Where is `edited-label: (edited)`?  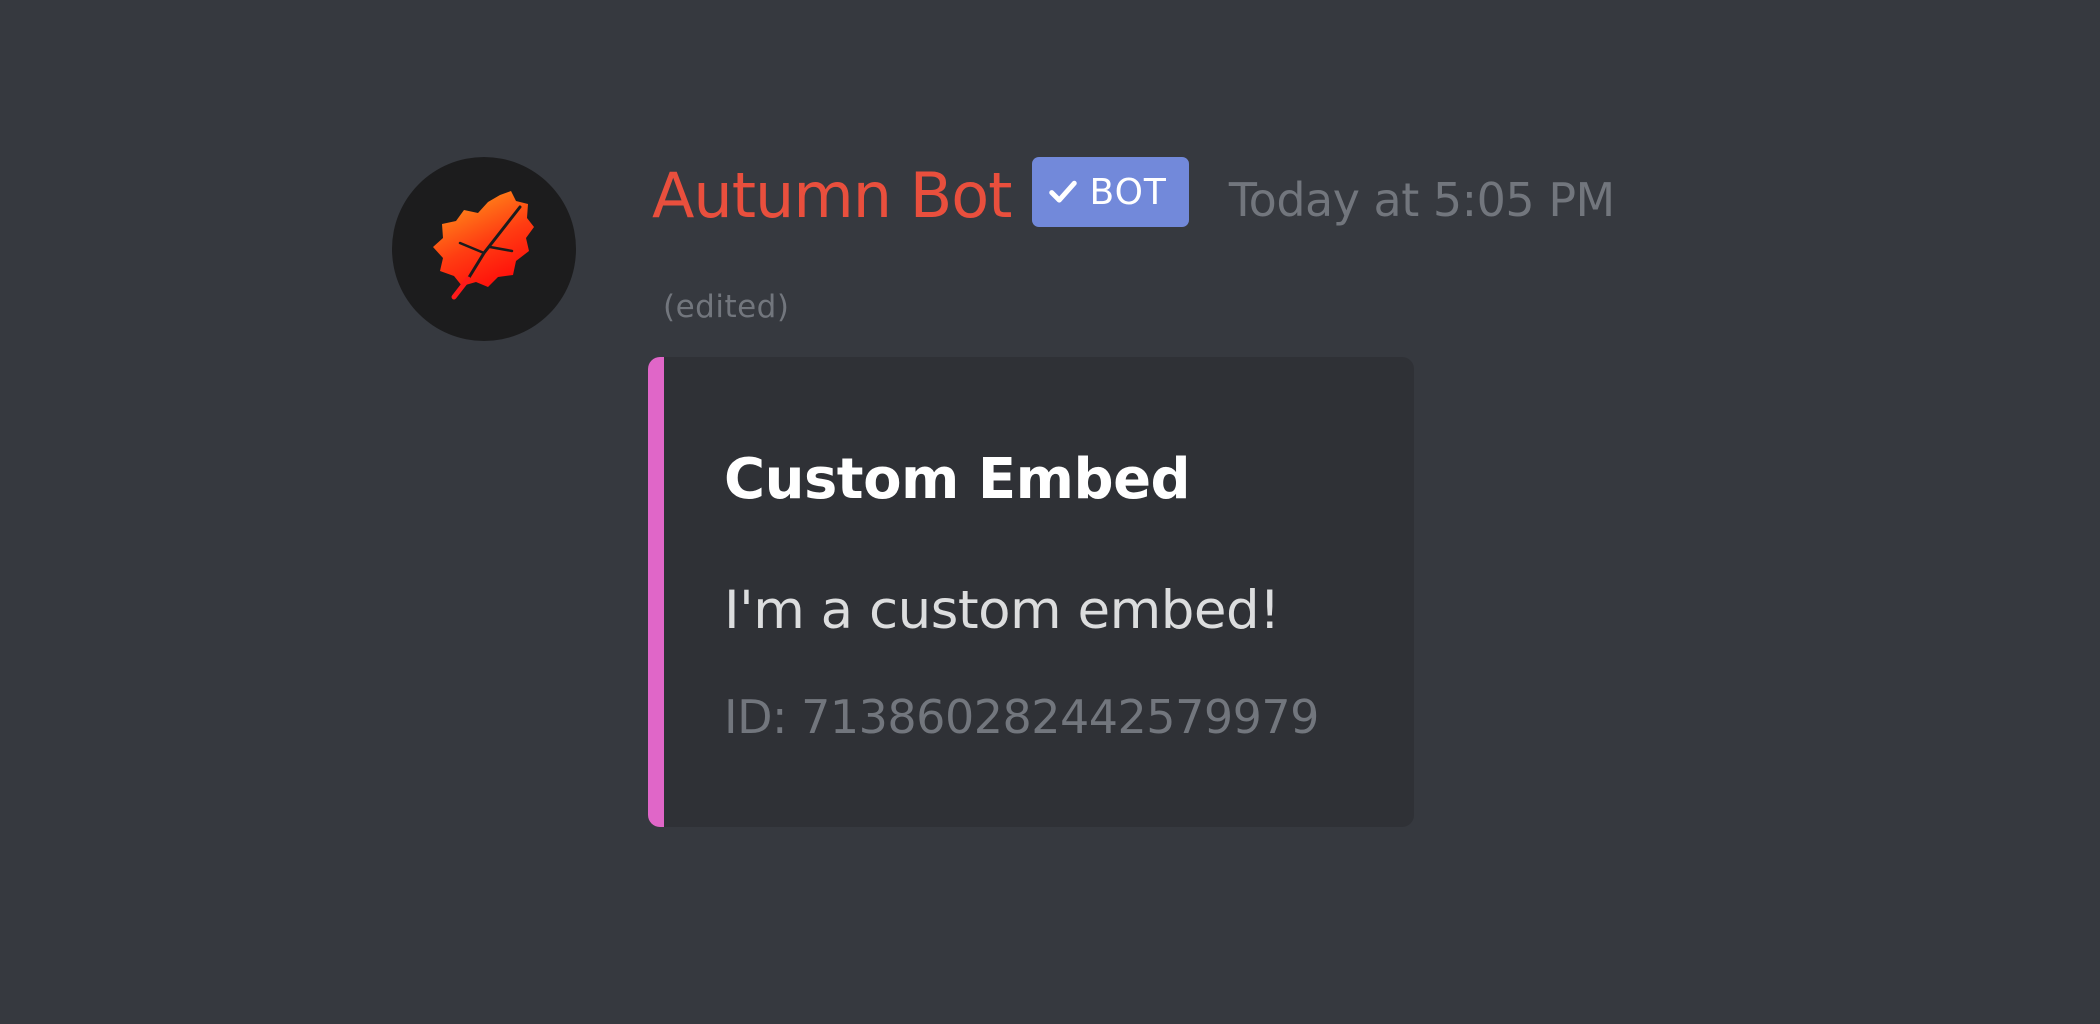
edited-label: (edited) is located at coordinates (726, 307).